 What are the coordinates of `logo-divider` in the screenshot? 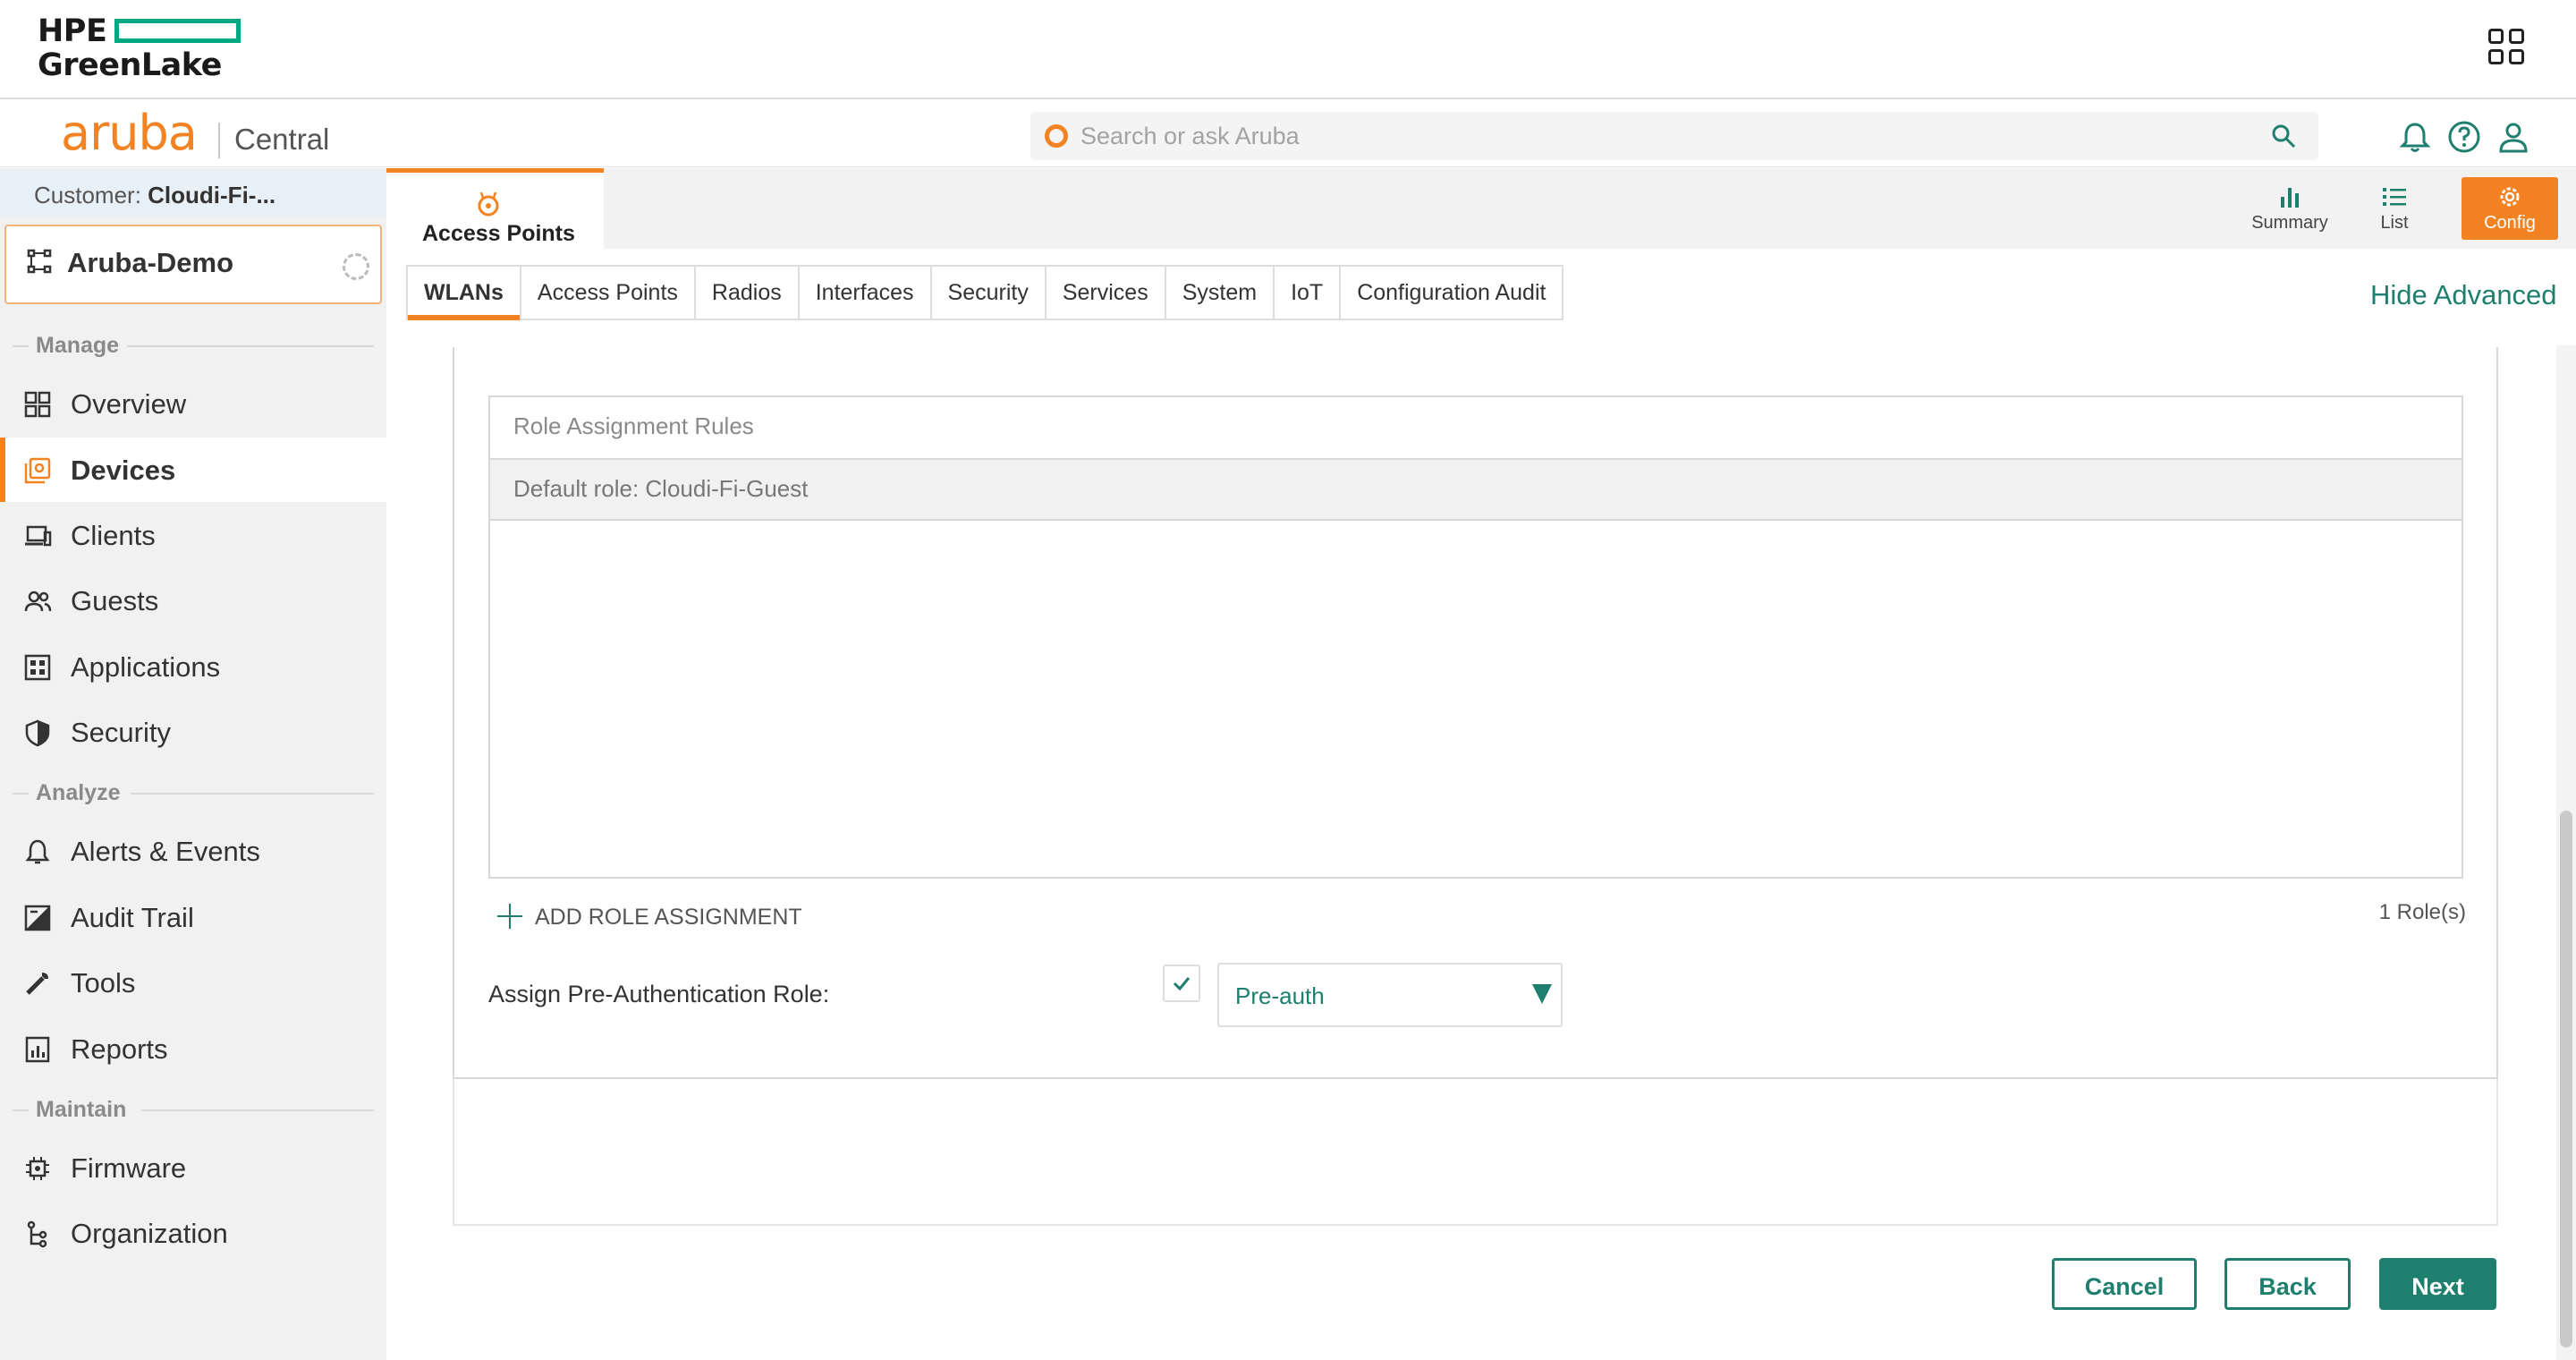 It's located at (219, 140).